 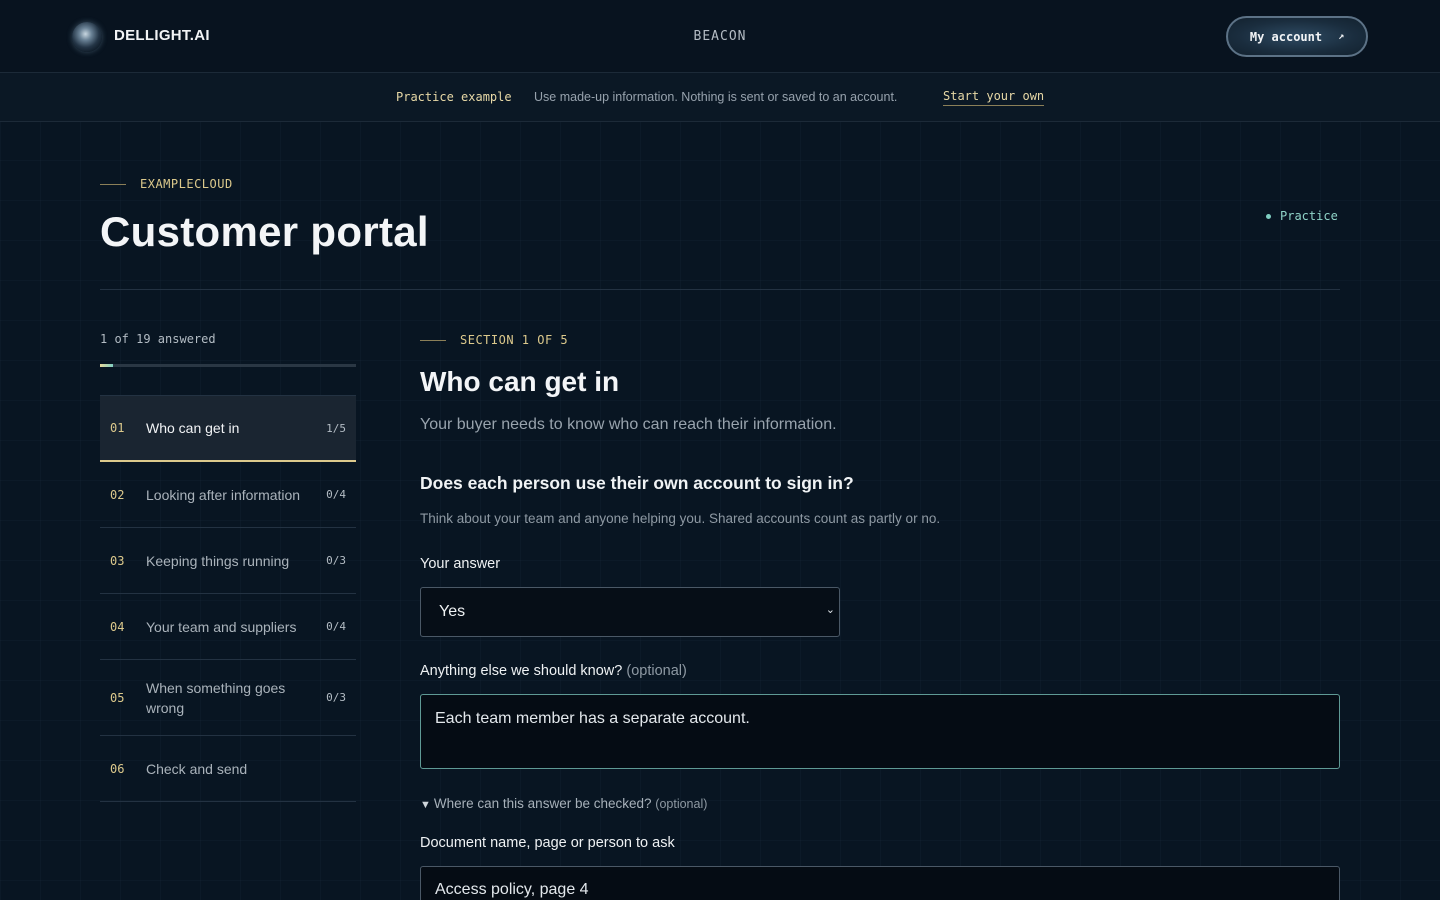 I want to click on sidebar-item-keeping-things-running: 03 Keeping things running 0/3, so click(x=228, y=561).